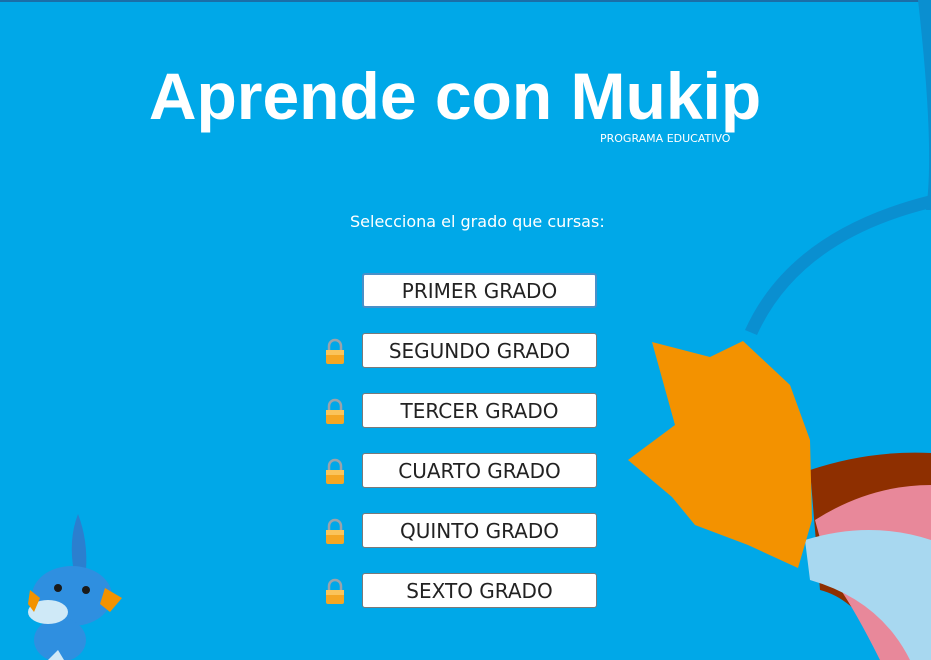  I want to click on grade-button-cuarto: CUARTO GRADO, so click(479, 470).